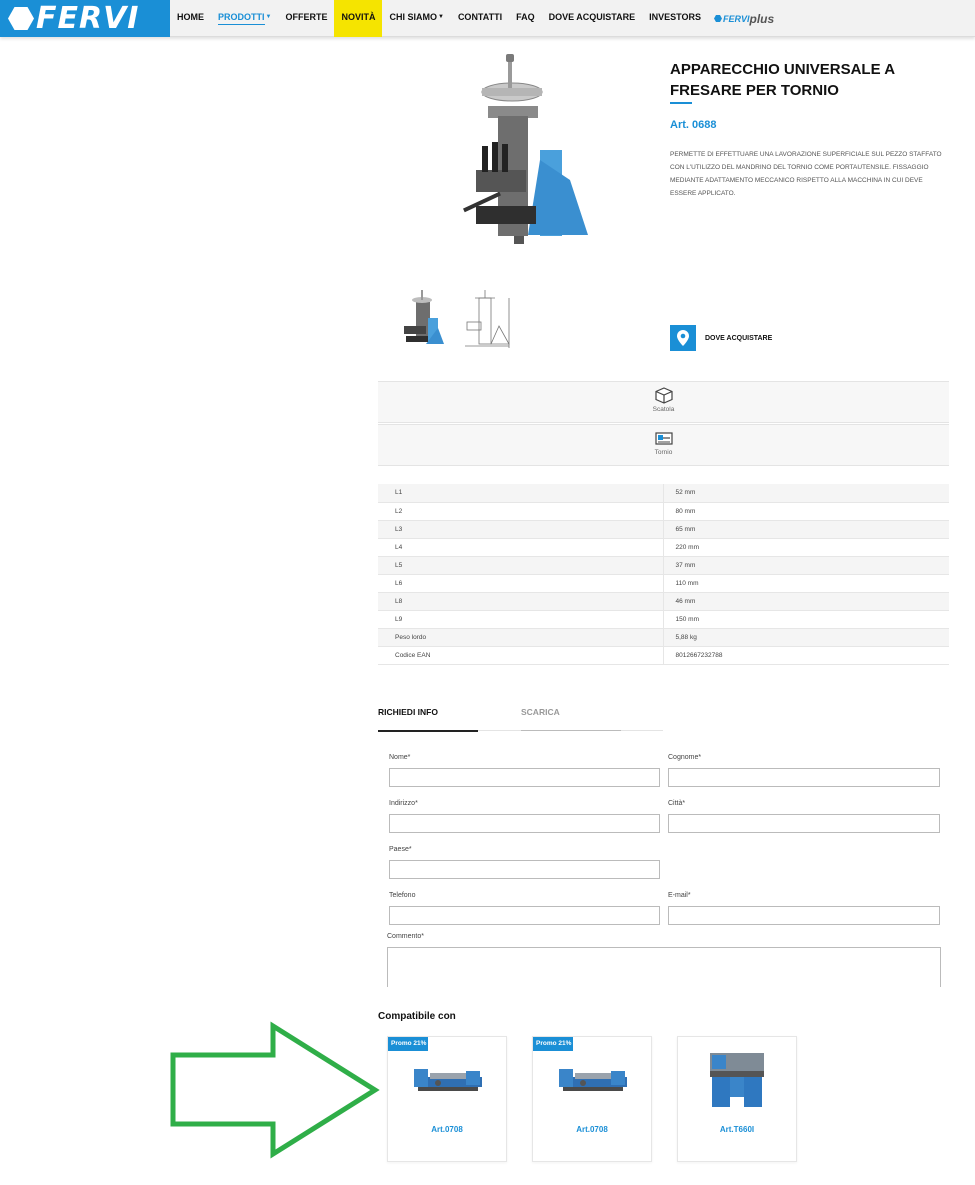 The width and height of the screenshot is (975, 1185). I want to click on title-underline, so click(681, 103).